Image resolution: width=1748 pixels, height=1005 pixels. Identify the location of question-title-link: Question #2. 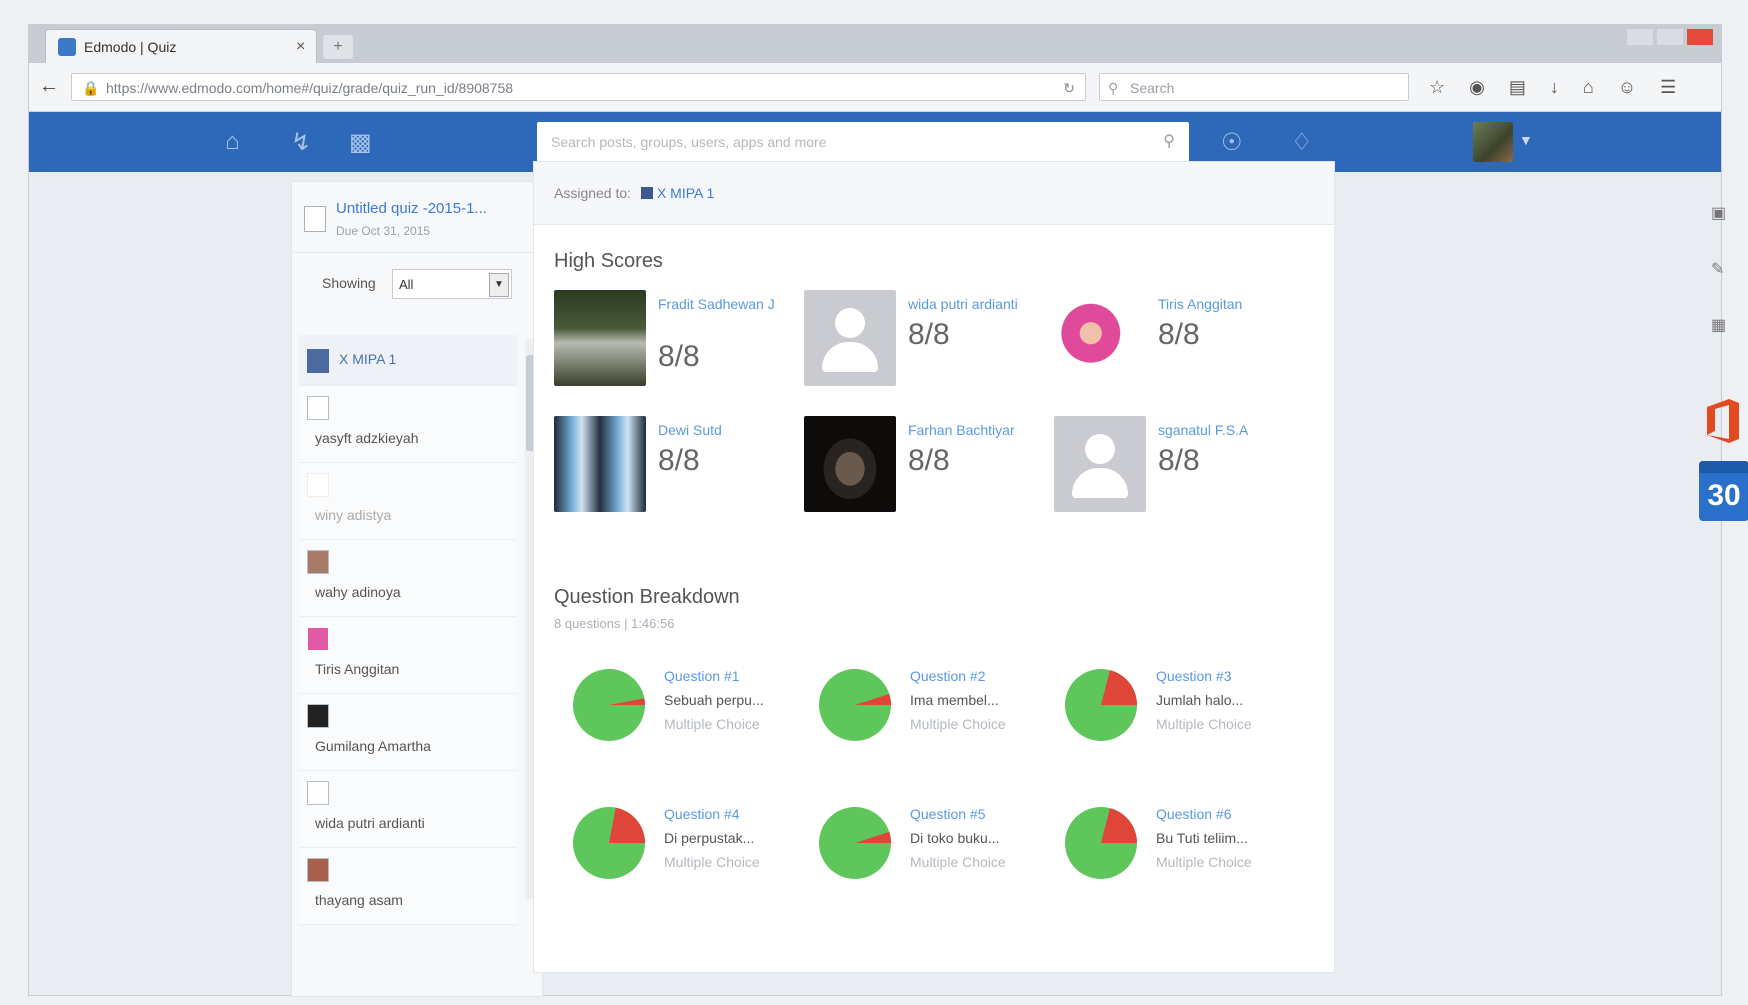
(948, 676).